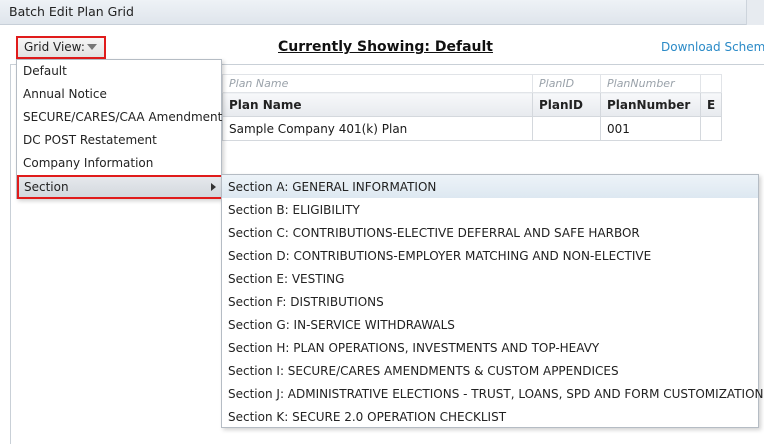  Describe the element at coordinates (92, 47) in the screenshot. I see `chevron-down-icon` at that location.